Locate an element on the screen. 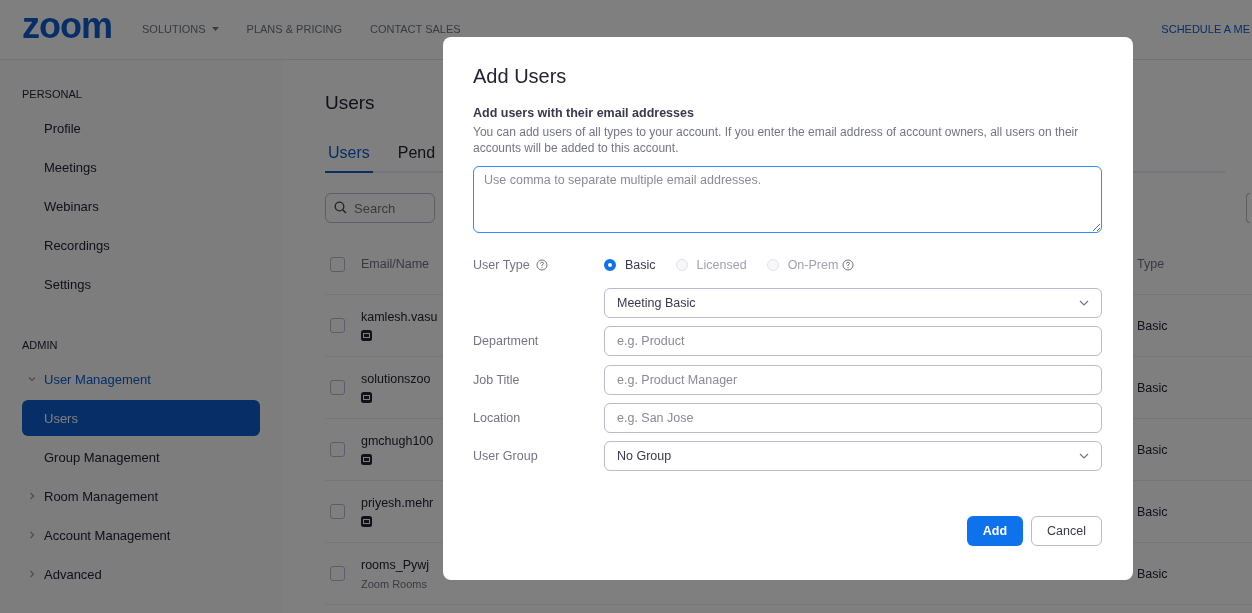 This screenshot has width=1252, height=613. description-text: You can add users of all types to your account. If you enter the email address of account owners, all users on their accounts will be added to this account. is located at coordinates (776, 140).